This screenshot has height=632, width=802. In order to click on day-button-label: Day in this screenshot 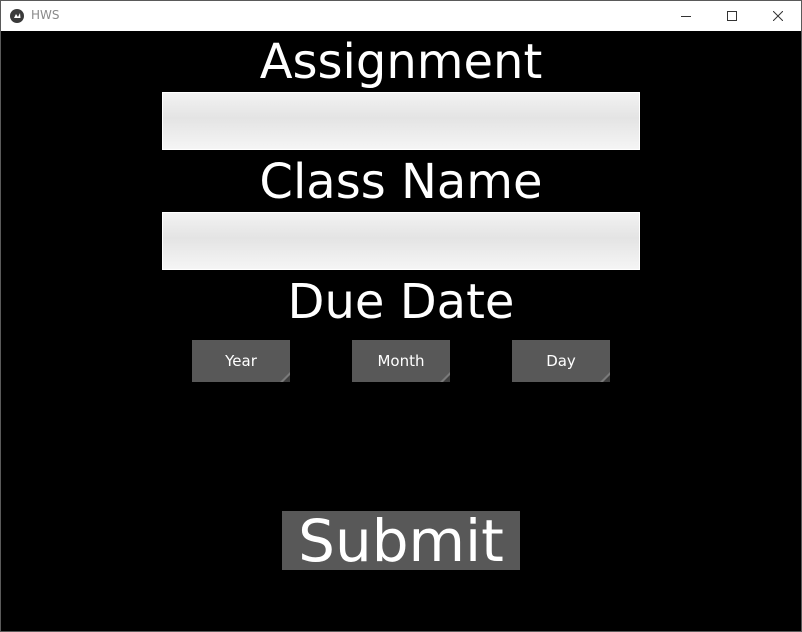, I will do `click(561, 361)`.